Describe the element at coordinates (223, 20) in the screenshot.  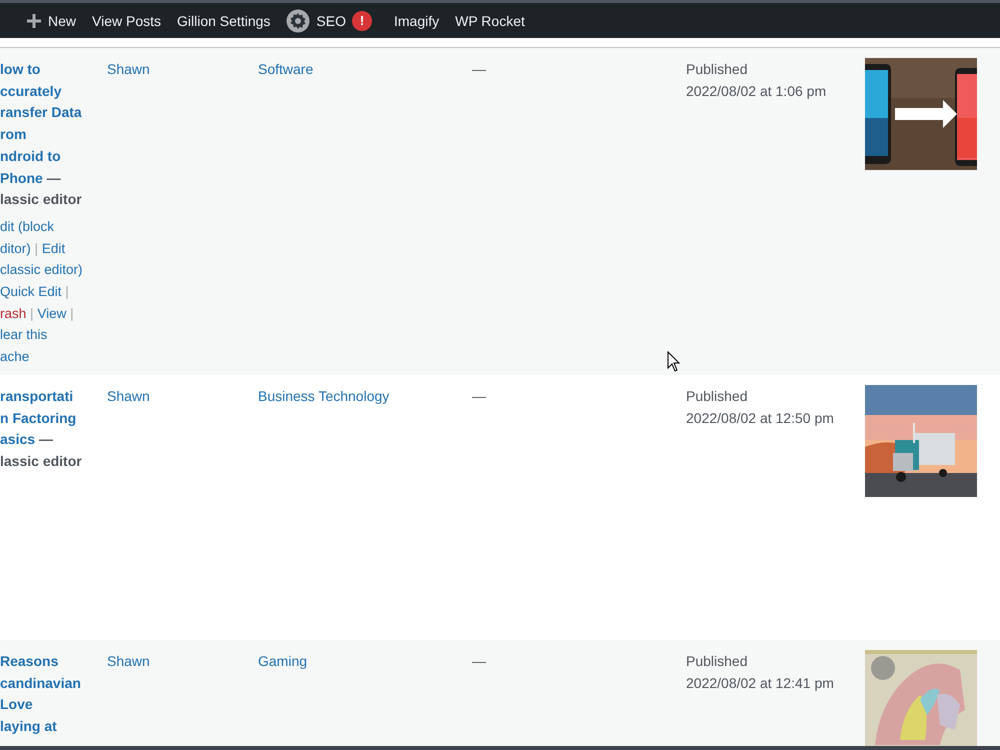
I see `admin-menu-link: Gillion Settings` at that location.